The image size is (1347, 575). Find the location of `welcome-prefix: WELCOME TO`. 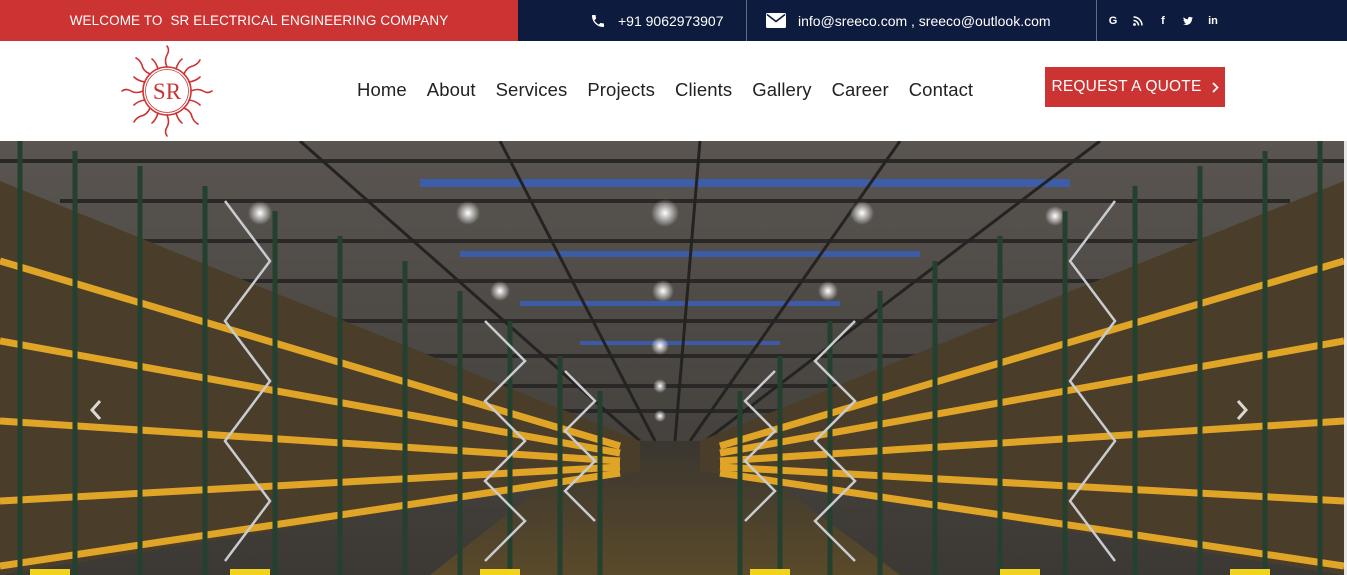

welcome-prefix: WELCOME TO is located at coordinates (116, 20).